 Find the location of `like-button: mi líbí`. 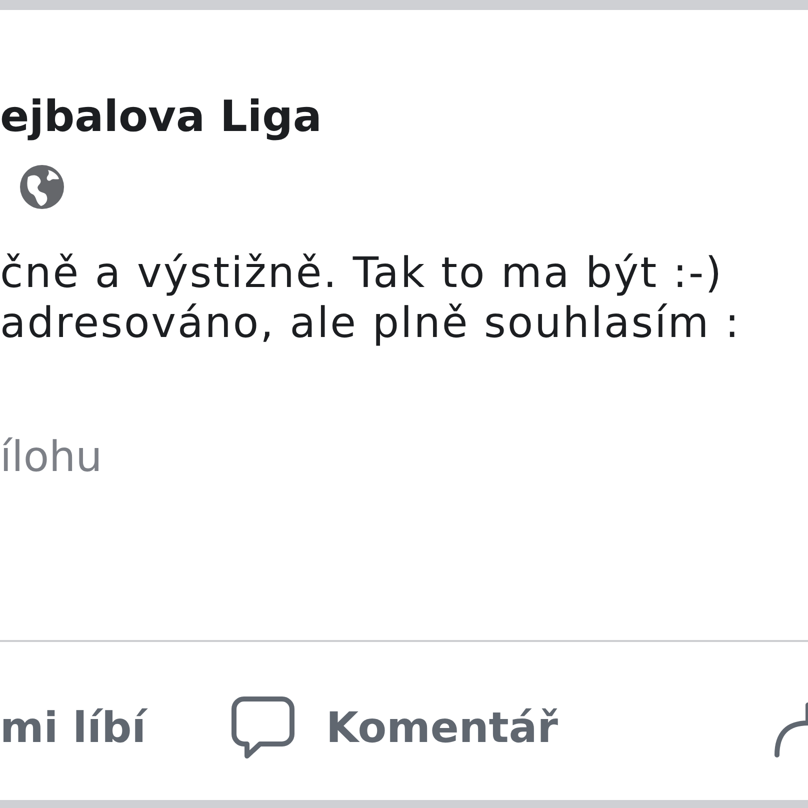

like-button: mi líbí is located at coordinates (115, 728).